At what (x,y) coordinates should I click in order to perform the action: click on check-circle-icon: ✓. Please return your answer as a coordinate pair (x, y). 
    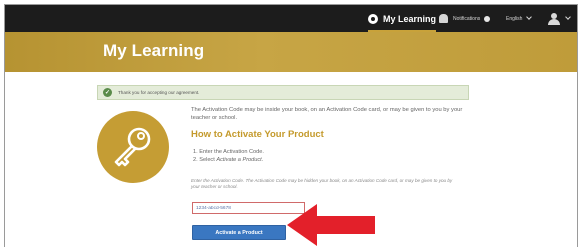
    Looking at the image, I should click on (107, 92).